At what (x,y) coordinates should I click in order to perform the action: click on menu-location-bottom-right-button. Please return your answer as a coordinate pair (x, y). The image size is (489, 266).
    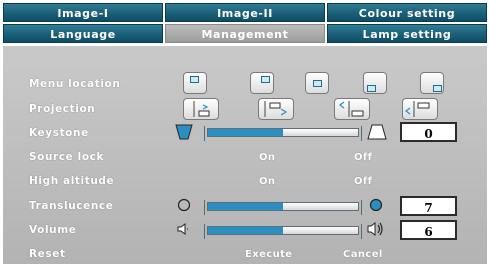
    Looking at the image, I should click on (432, 83).